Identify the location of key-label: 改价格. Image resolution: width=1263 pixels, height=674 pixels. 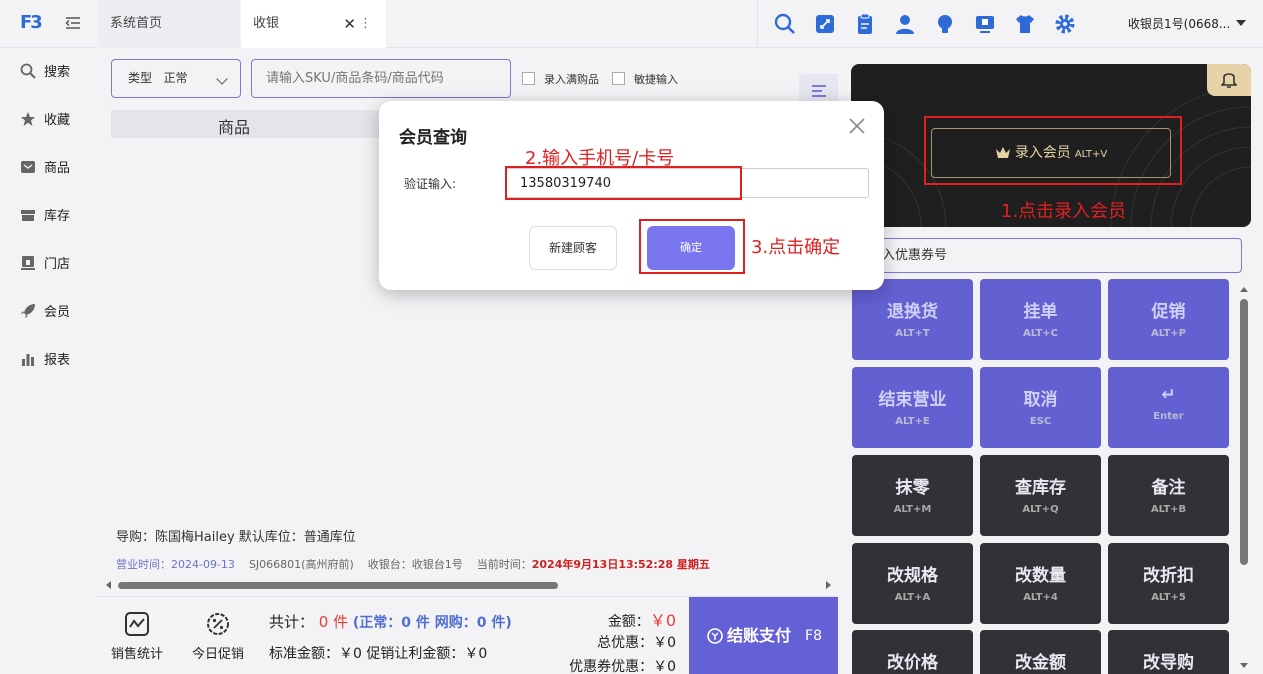
(912, 663).